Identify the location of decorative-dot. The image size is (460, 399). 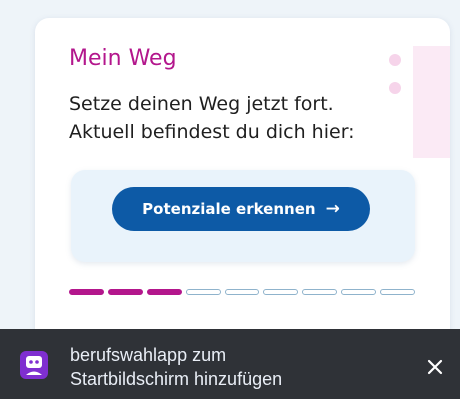
(395, 60).